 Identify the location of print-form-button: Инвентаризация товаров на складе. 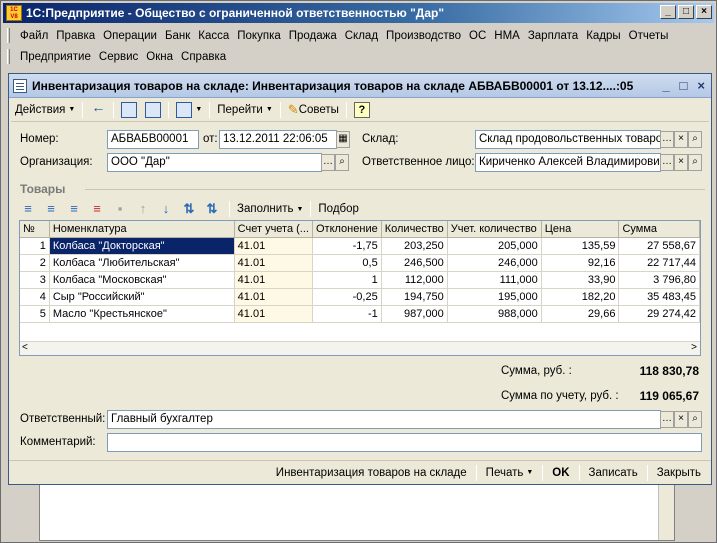
(371, 473).